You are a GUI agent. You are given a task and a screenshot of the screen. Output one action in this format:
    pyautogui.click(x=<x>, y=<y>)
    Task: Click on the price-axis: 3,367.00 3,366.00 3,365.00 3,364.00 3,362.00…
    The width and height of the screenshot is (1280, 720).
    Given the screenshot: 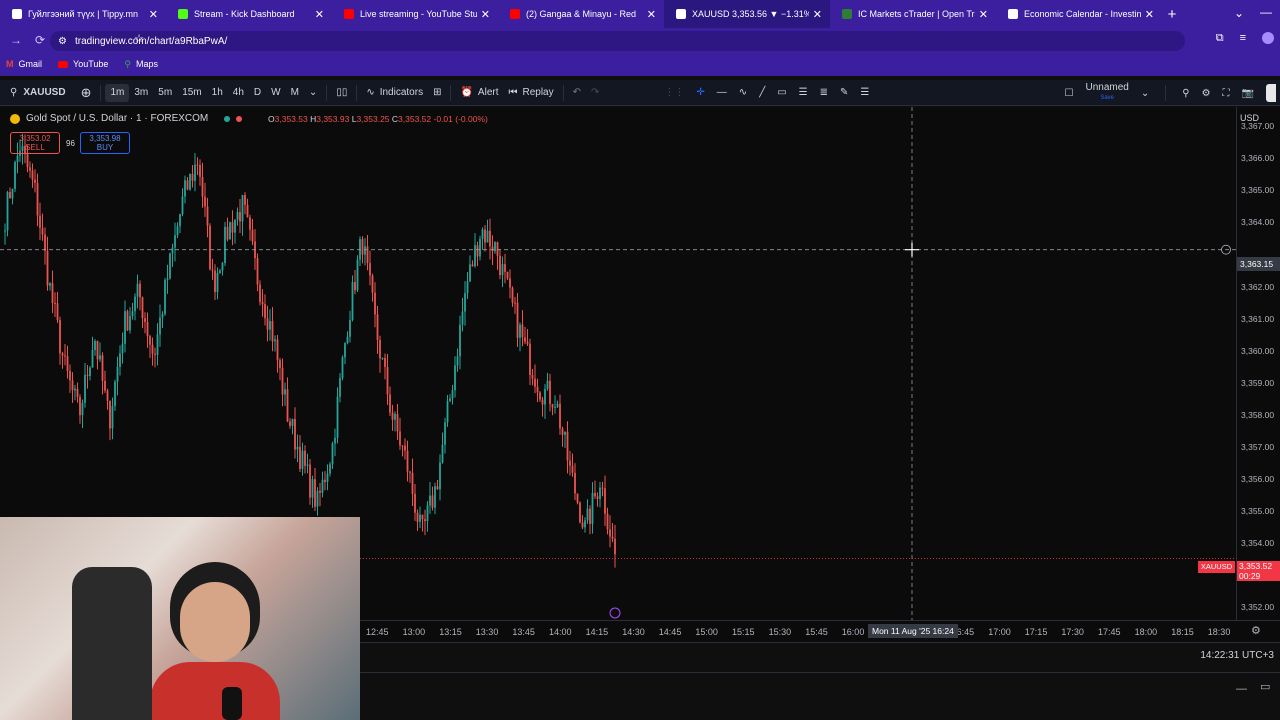 What is the action you would take?
    pyautogui.click(x=1258, y=363)
    